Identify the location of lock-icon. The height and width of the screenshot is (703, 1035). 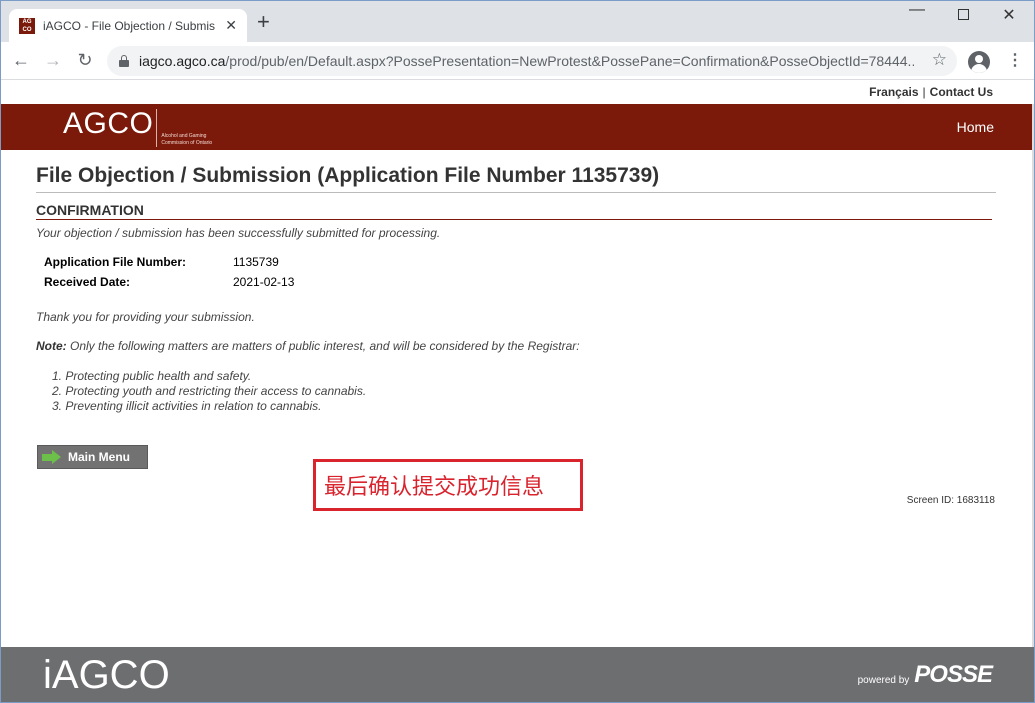
(124, 61).